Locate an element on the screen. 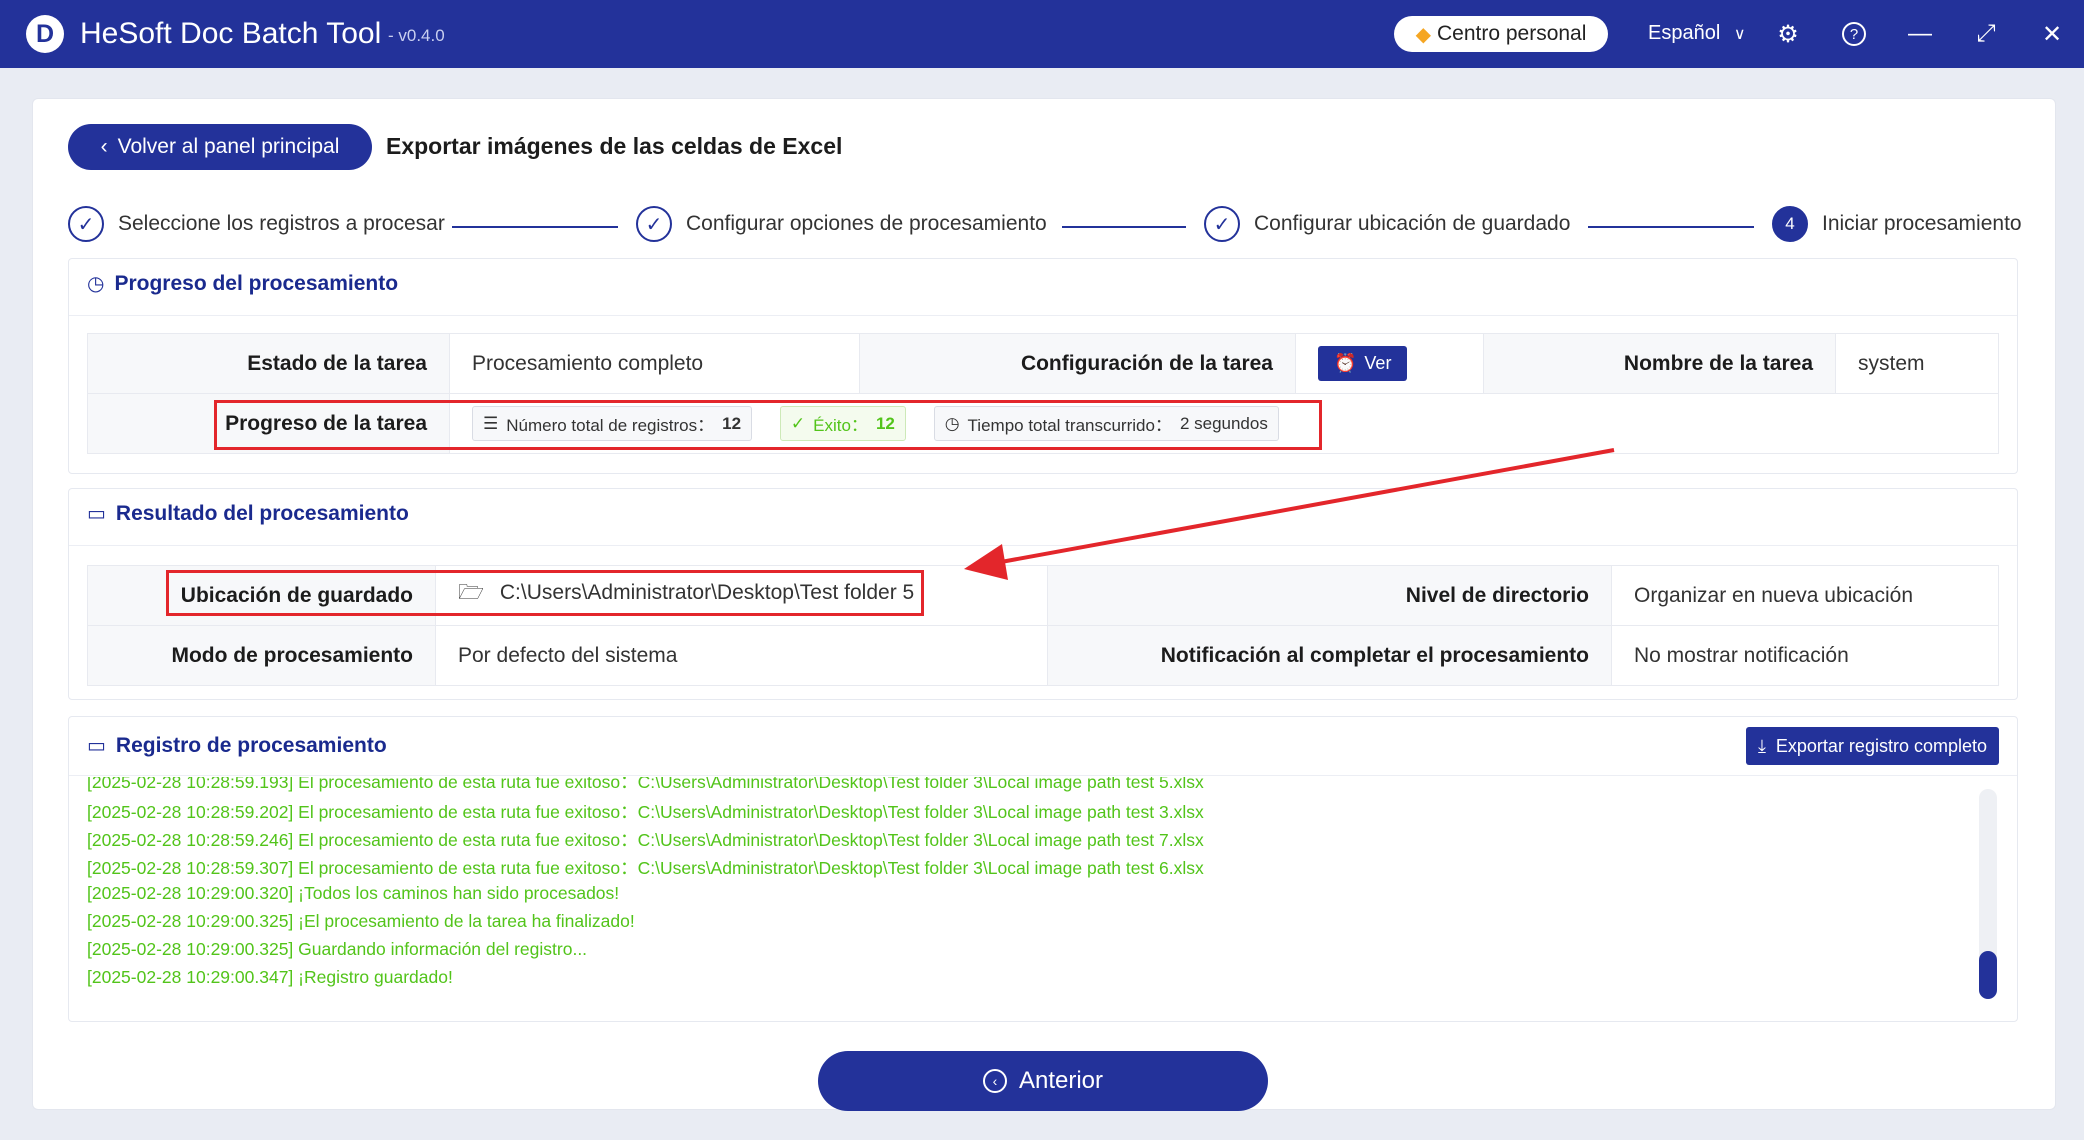 Image resolution: width=2084 pixels, height=1140 pixels. arrow-shaft is located at coordinates (1302, 507).